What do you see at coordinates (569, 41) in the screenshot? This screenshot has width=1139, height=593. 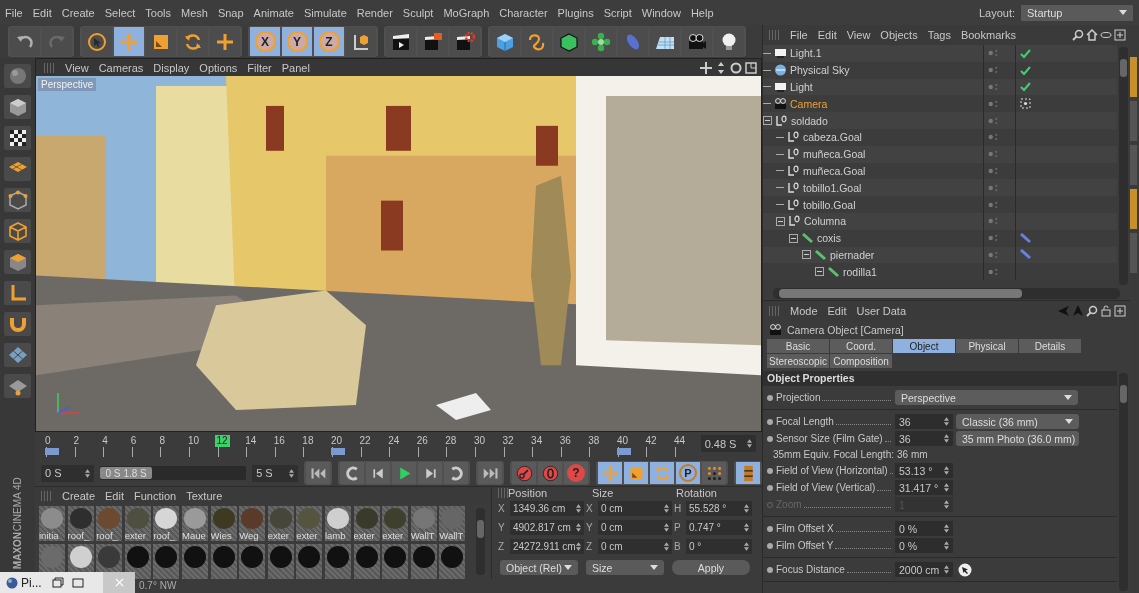 I see `nurbs-button` at bounding box center [569, 41].